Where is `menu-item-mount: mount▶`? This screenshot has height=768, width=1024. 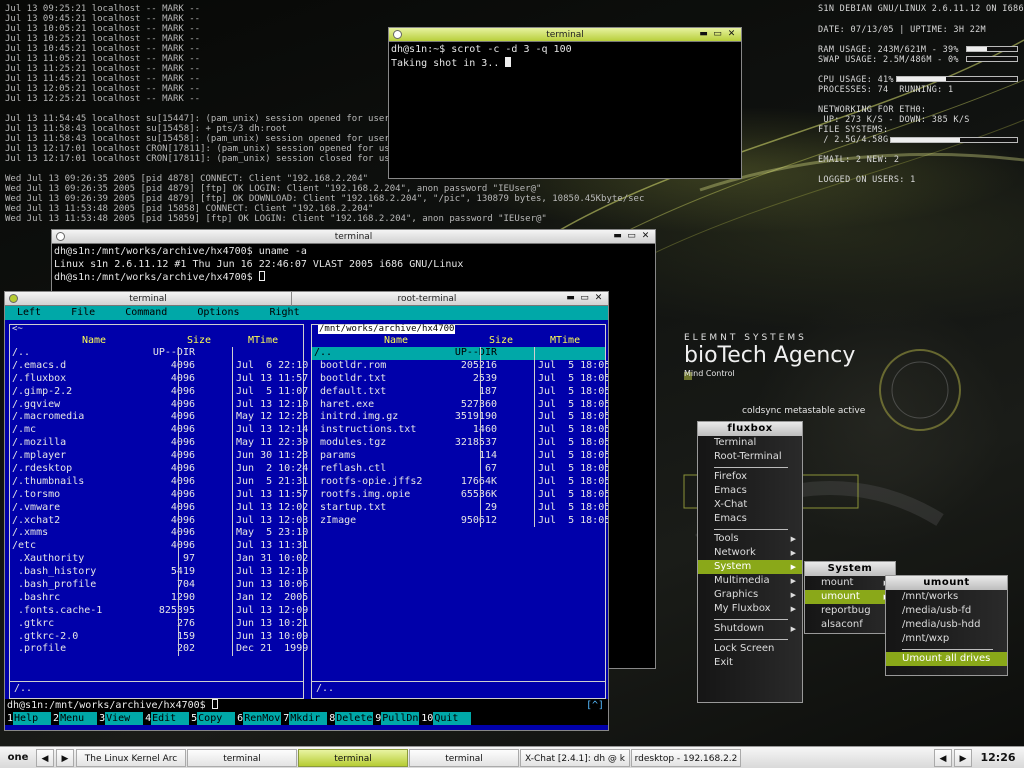 menu-item-mount: mount▶ is located at coordinates (850, 583).